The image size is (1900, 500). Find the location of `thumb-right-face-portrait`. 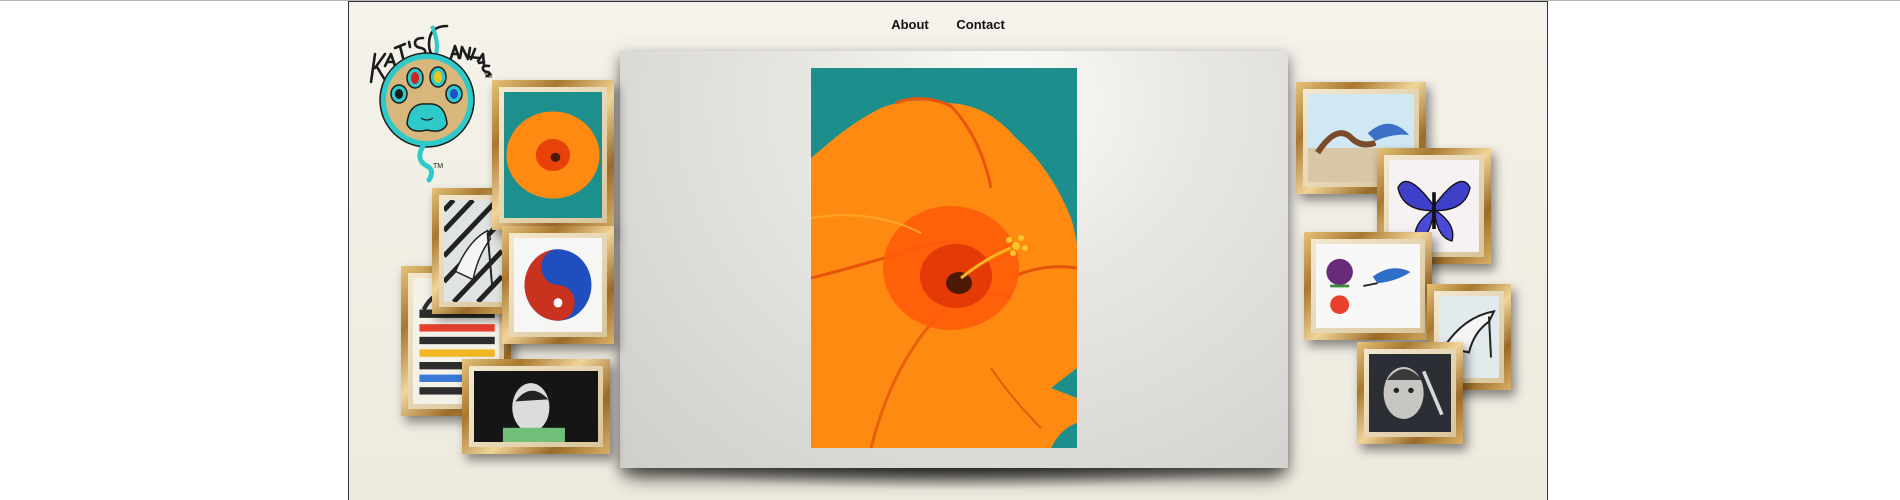

thumb-right-face-portrait is located at coordinates (1410, 393).